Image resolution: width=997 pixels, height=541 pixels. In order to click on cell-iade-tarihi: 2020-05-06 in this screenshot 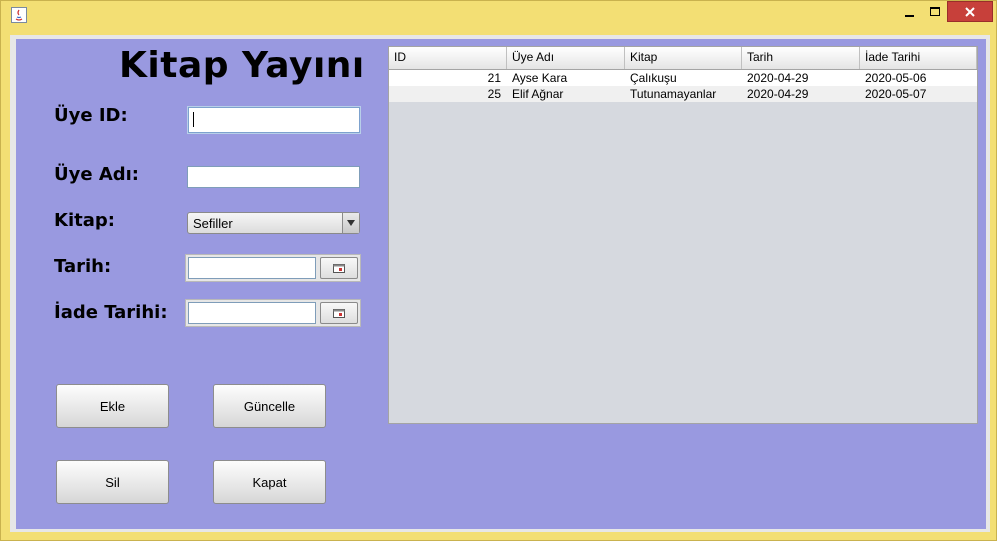, I will do `click(896, 78)`.